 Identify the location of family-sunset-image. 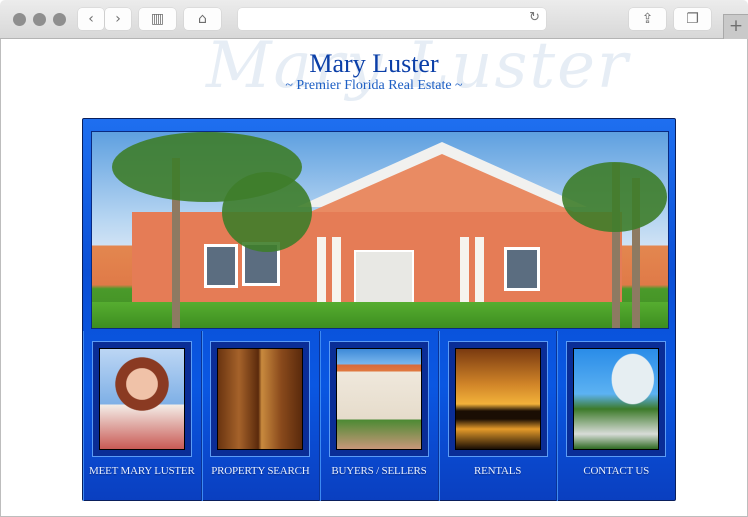
(497, 399).